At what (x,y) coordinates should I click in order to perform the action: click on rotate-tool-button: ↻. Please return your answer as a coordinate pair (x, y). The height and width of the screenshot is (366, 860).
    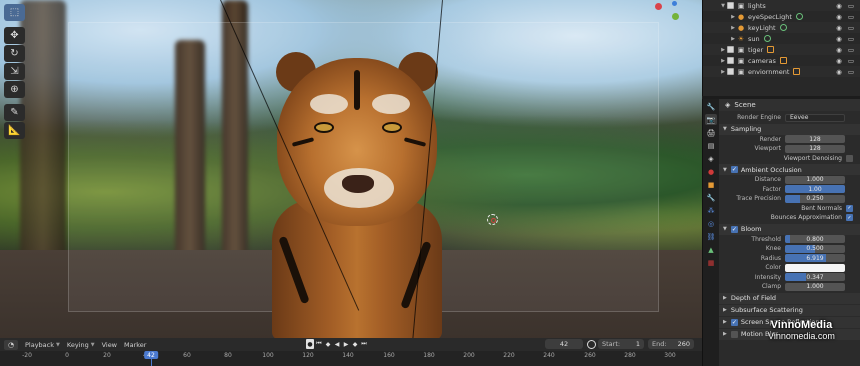
    Looking at the image, I should click on (14, 53).